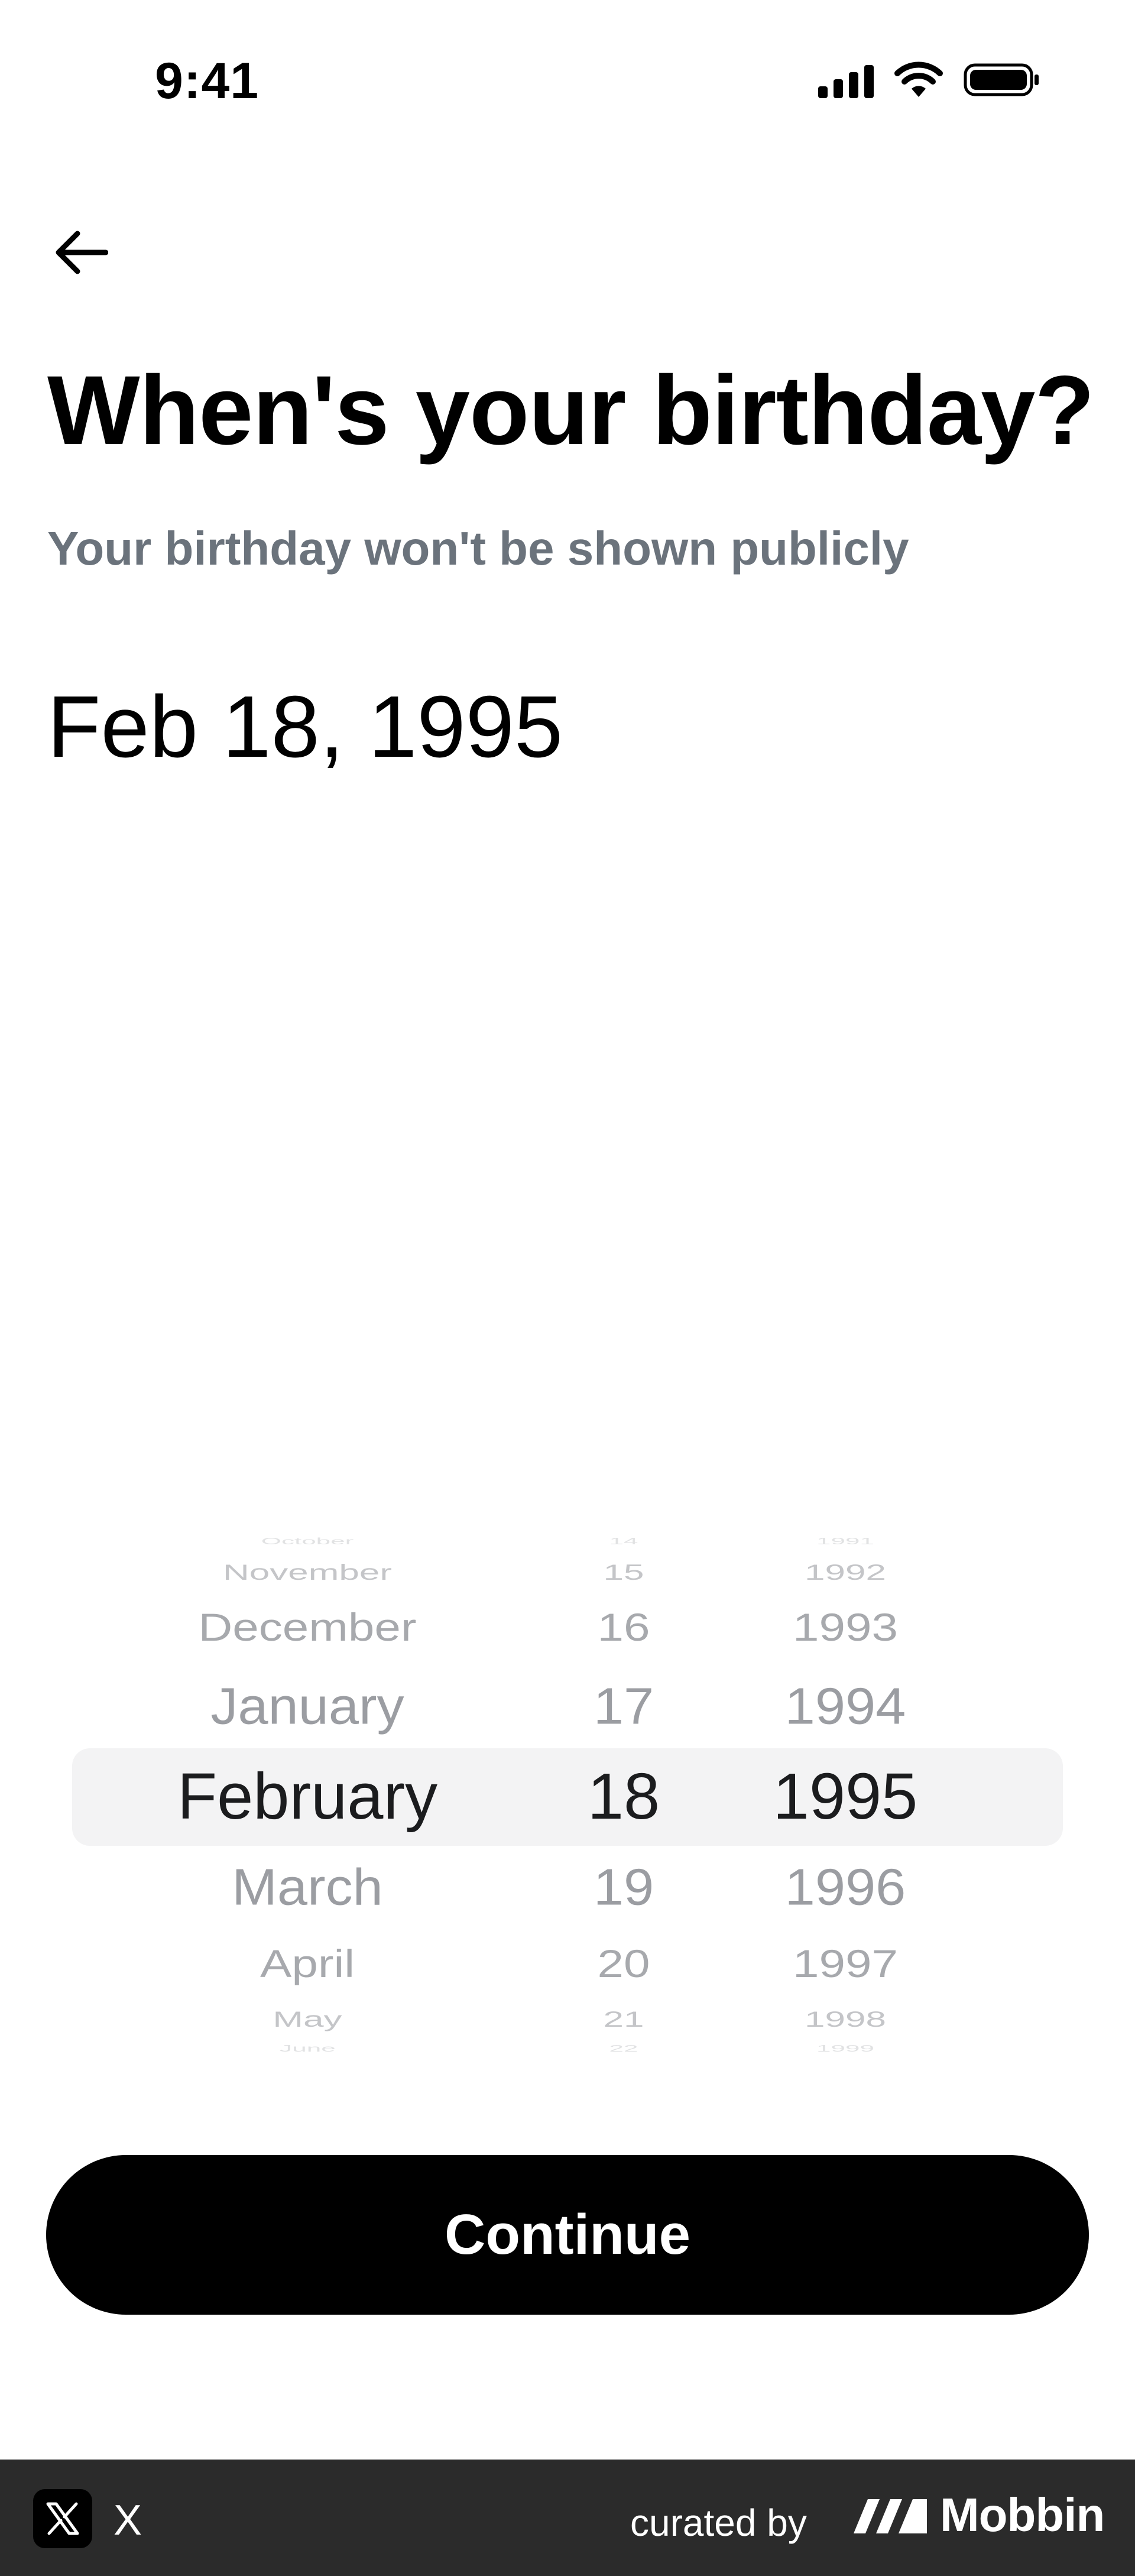  Describe the element at coordinates (307, 1964) in the screenshot. I see `picker-month-option: April` at that location.